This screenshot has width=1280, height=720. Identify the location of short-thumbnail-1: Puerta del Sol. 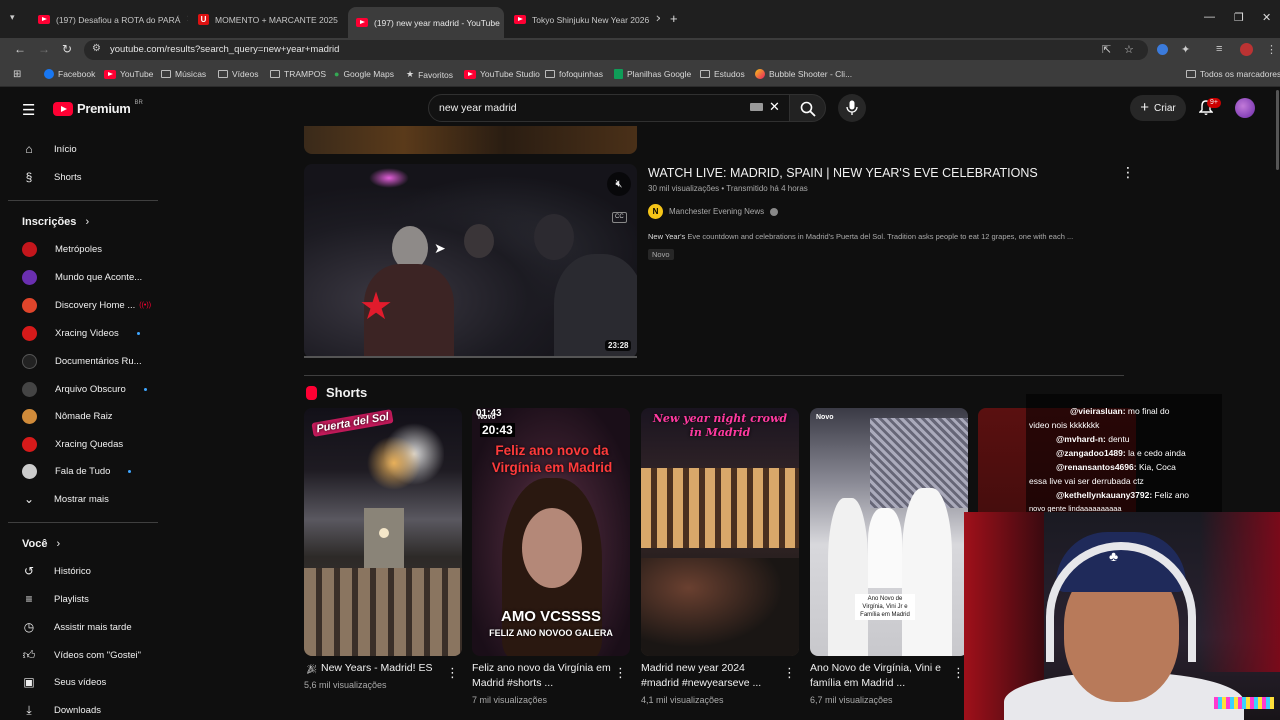
(383, 532).